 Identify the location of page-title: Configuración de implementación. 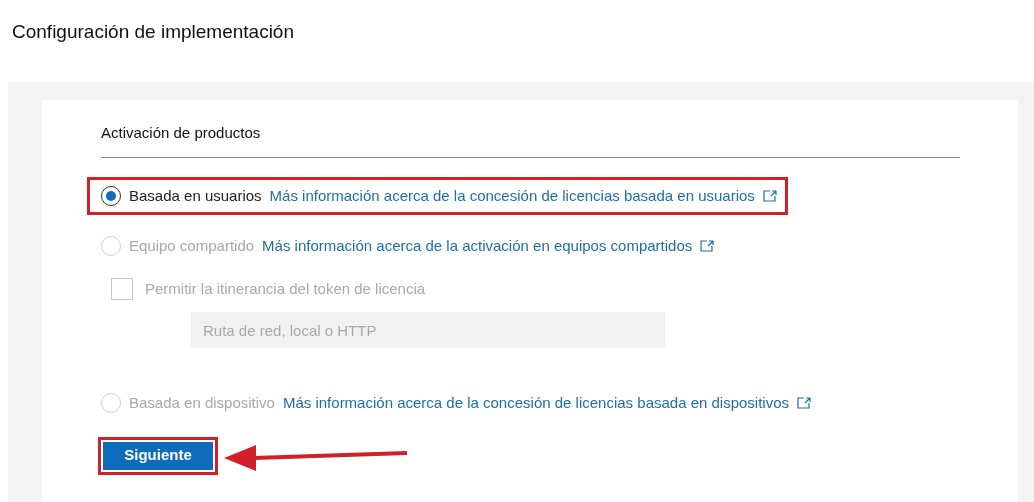
(153, 32).